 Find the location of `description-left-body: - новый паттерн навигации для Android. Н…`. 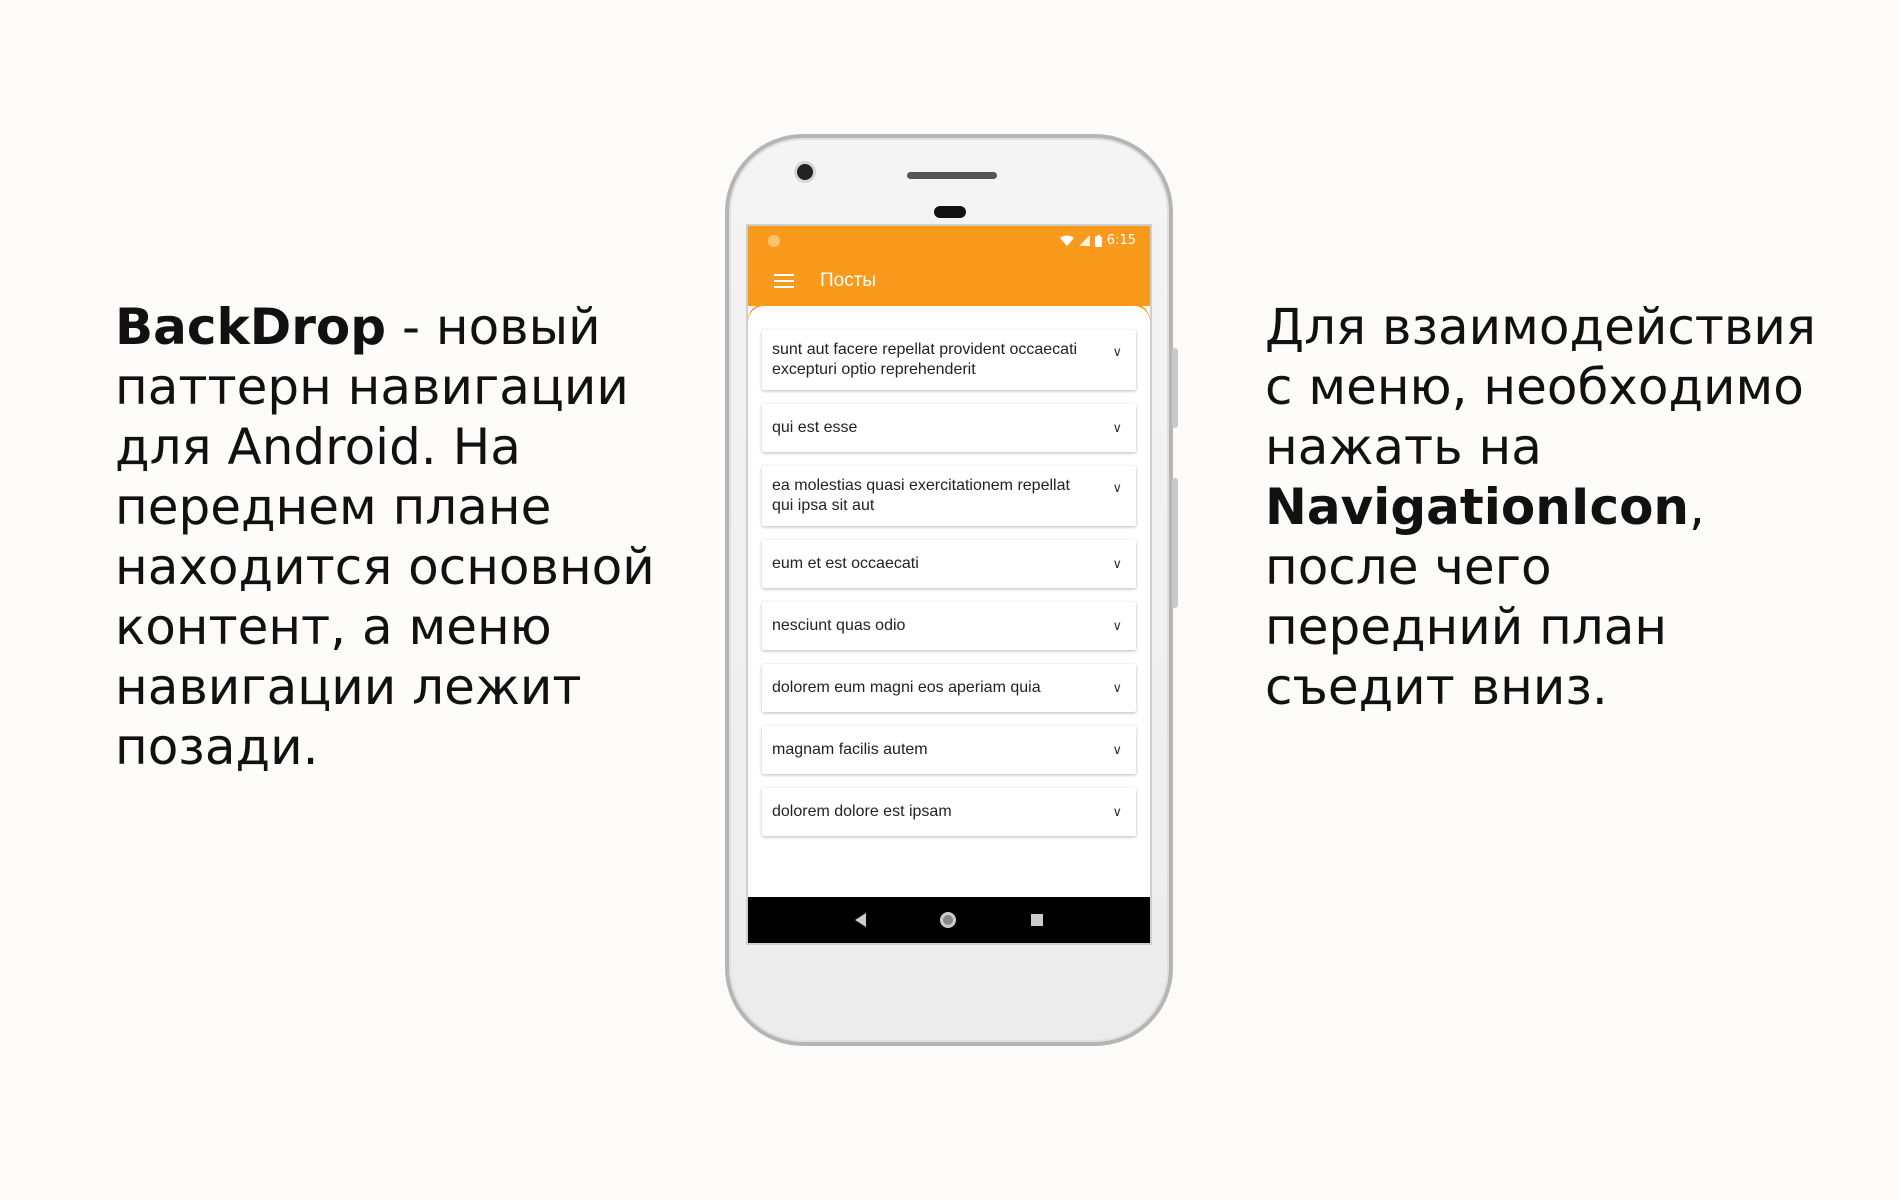

description-left-body: - новый паттерн навигации для Android. Н… is located at coordinates (385, 537).